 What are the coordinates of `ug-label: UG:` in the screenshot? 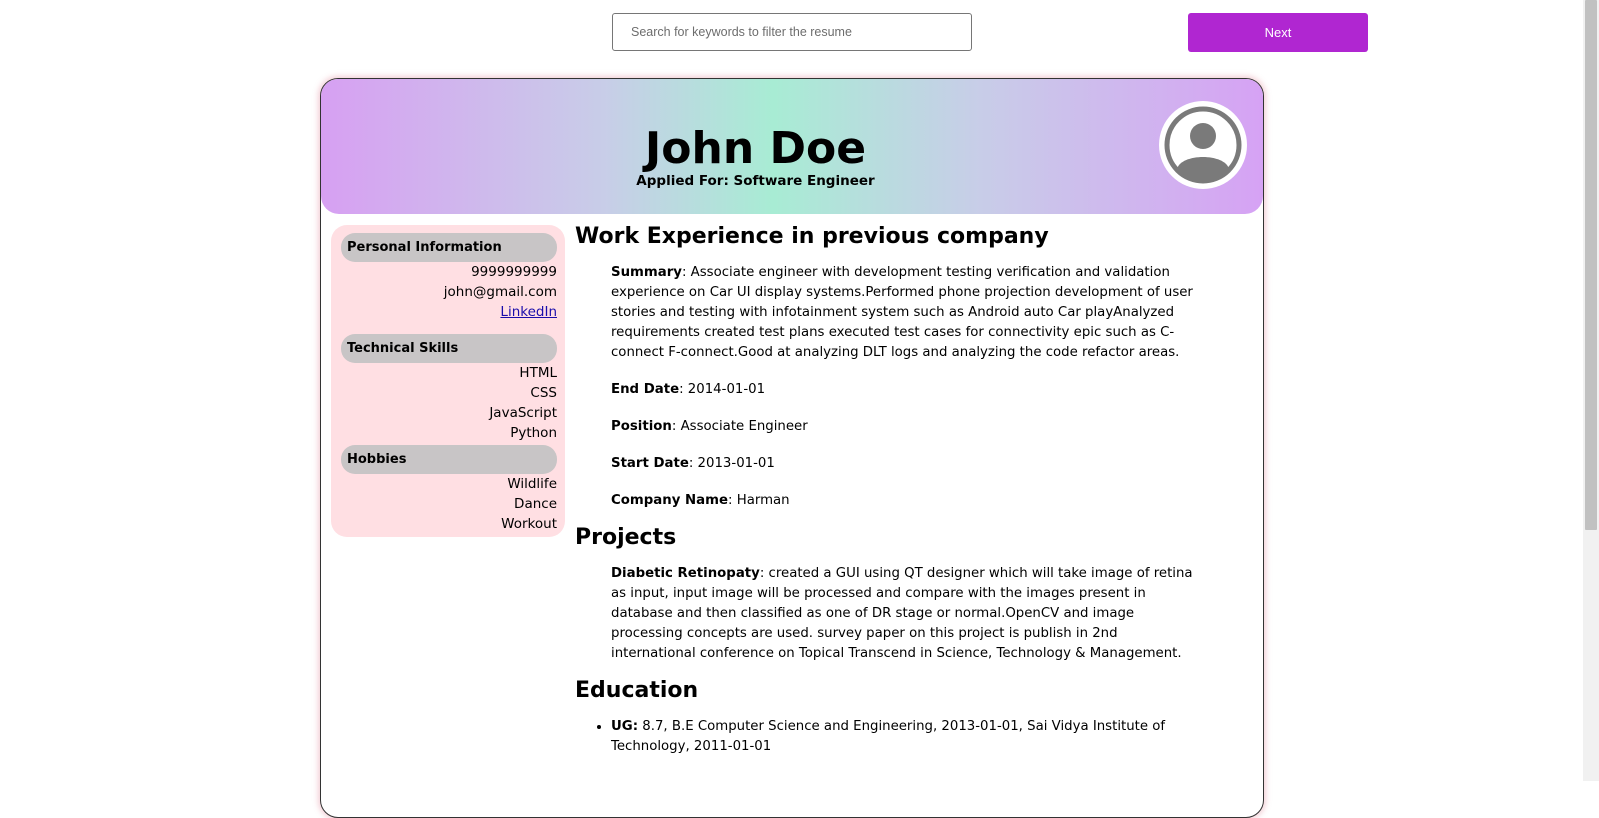 It's located at (625, 726).